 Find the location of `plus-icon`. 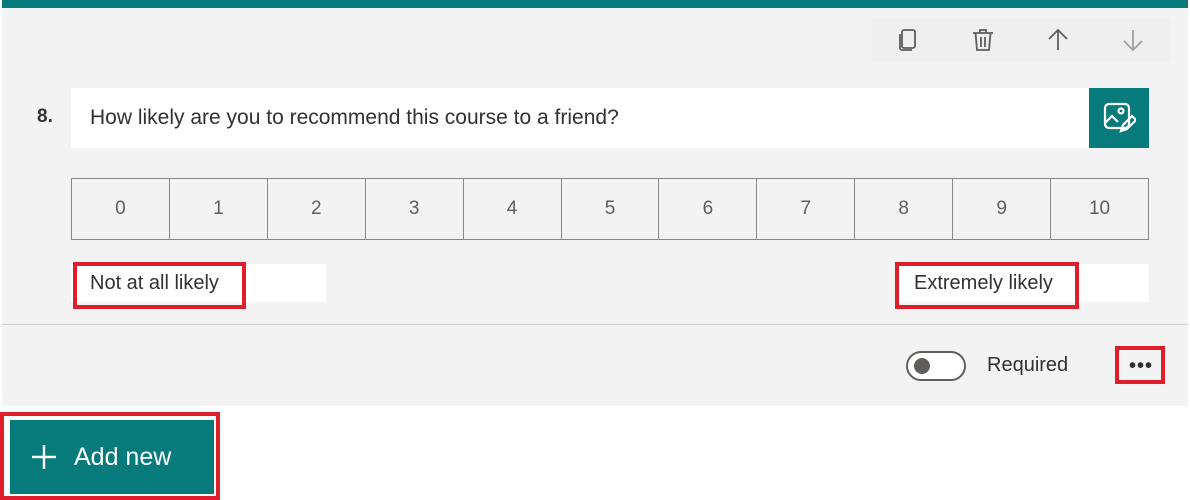

plus-icon is located at coordinates (44, 457).